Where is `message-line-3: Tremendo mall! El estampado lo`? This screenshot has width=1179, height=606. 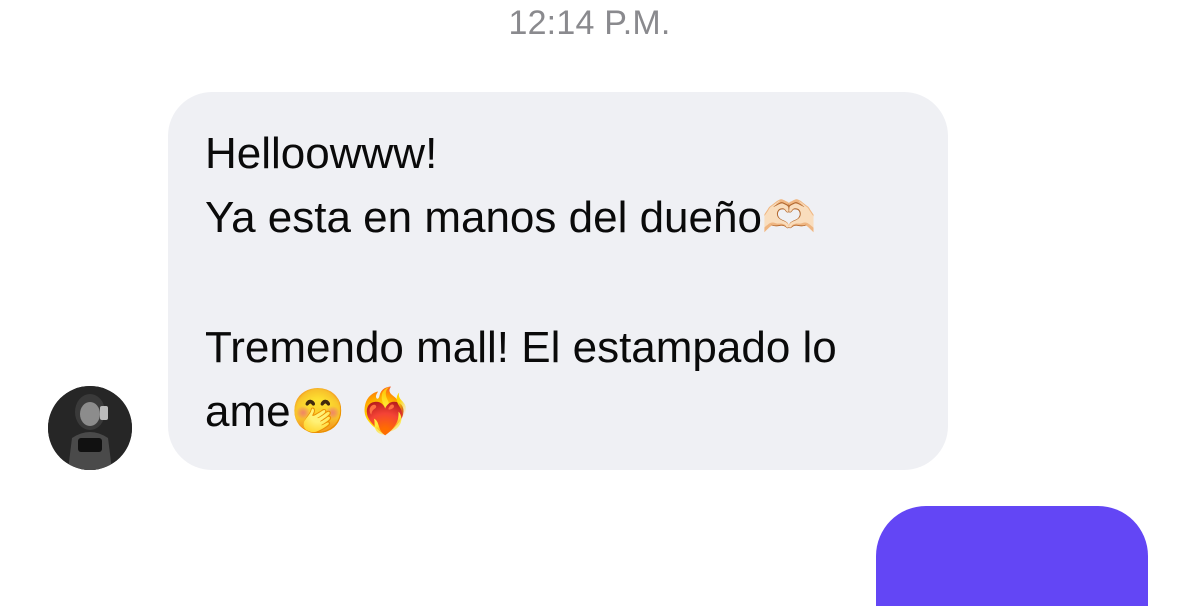
message-line-3: Tremendo mall! El estampado lo is located at coordinates (521, 347).